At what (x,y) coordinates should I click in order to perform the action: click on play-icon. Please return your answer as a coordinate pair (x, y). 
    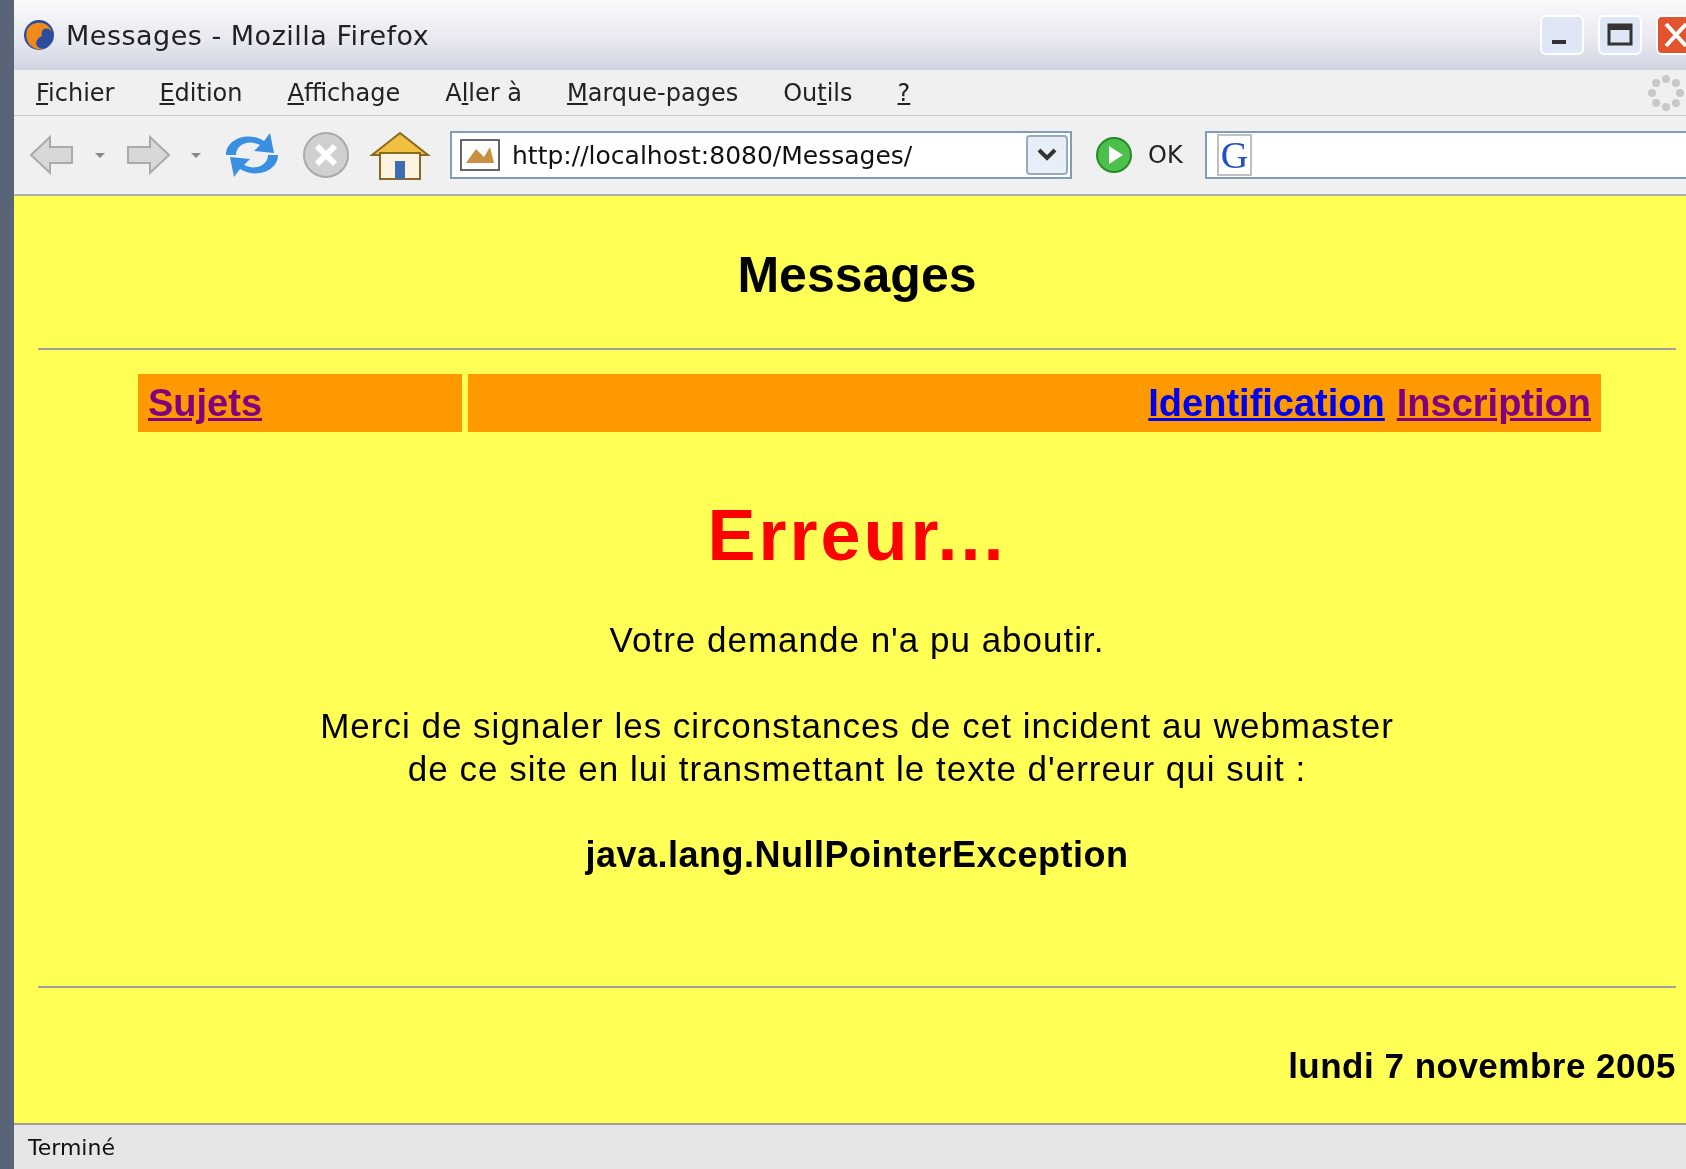
    Looking at the image, I should click on (1114, 155).